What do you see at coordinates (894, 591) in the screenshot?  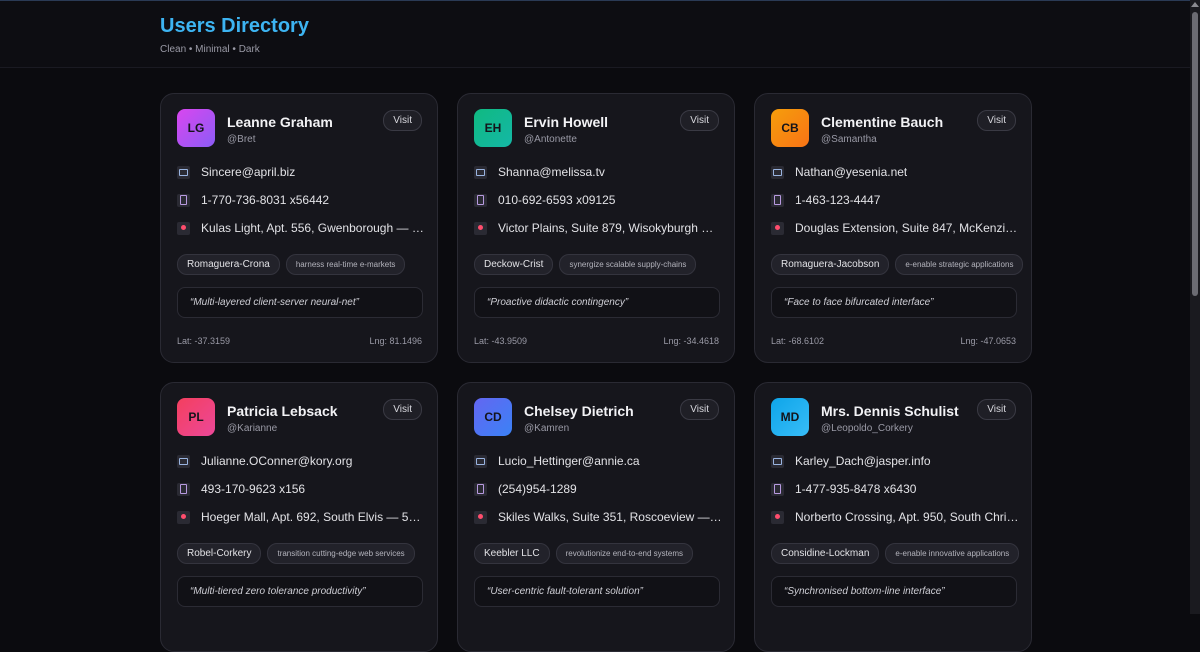 I see `catchphrase-quote: “Synchronised bottom-line interface”` at bounding box center [894, 591].